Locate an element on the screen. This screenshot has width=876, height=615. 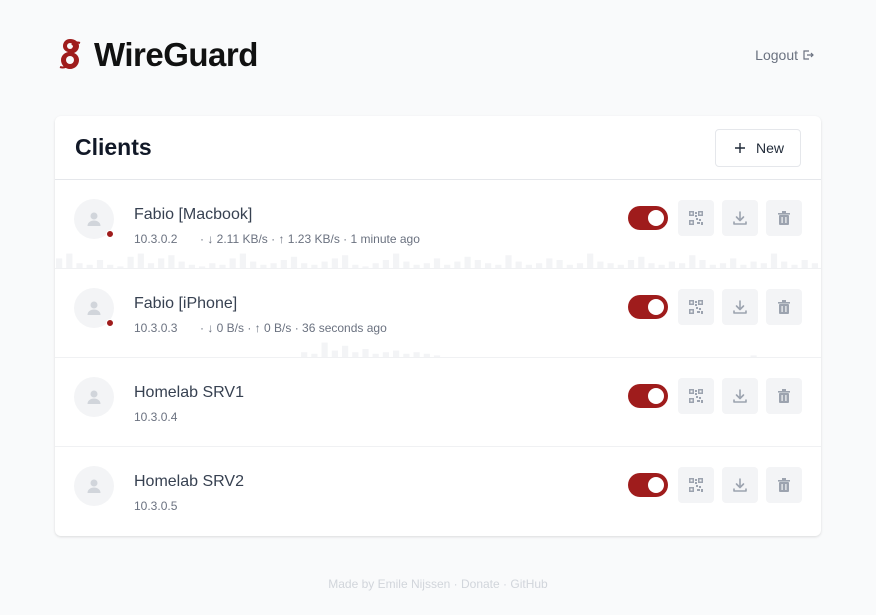
client-name: Fabio [iPhone] is located at coordinates (185, 304).